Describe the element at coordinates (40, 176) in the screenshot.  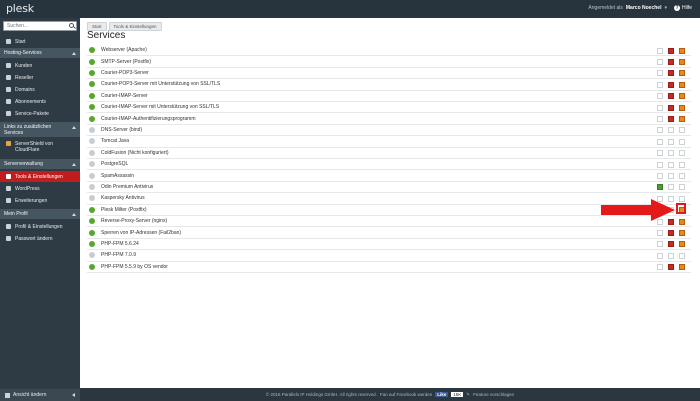
I see `sidebar-item-tools-settings: Tools & Einstellungen` at that location.